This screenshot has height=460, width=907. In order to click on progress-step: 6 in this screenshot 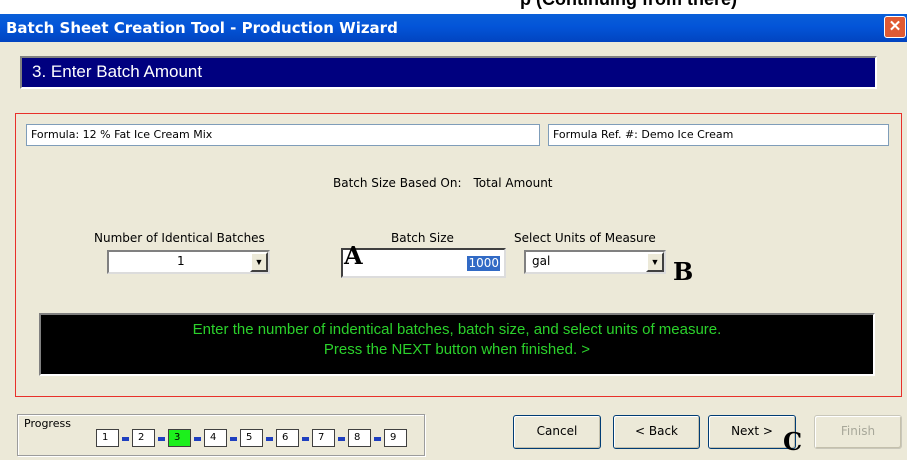, I will do `click(287, 438)`.